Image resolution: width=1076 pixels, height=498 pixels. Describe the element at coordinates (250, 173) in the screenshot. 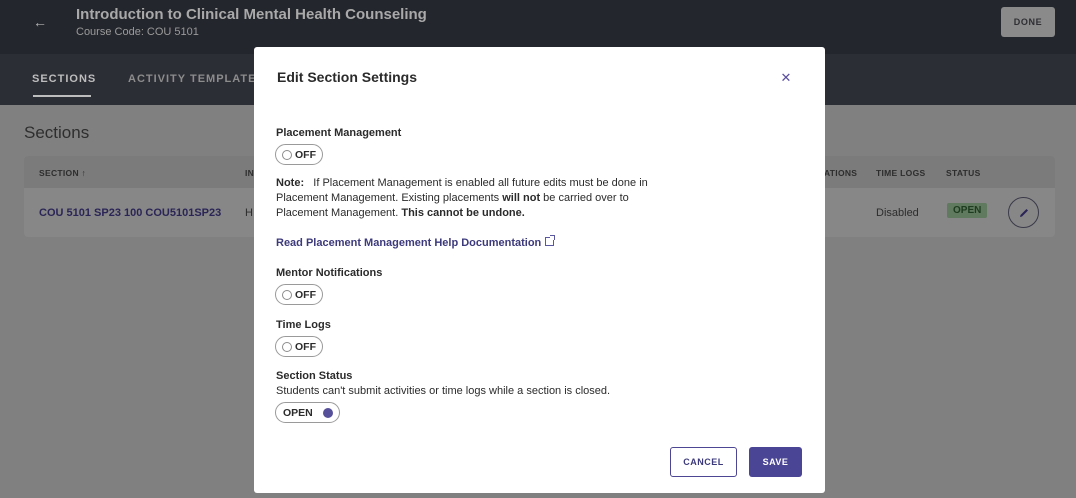

I see `column-header-instructor: IN` at that location.